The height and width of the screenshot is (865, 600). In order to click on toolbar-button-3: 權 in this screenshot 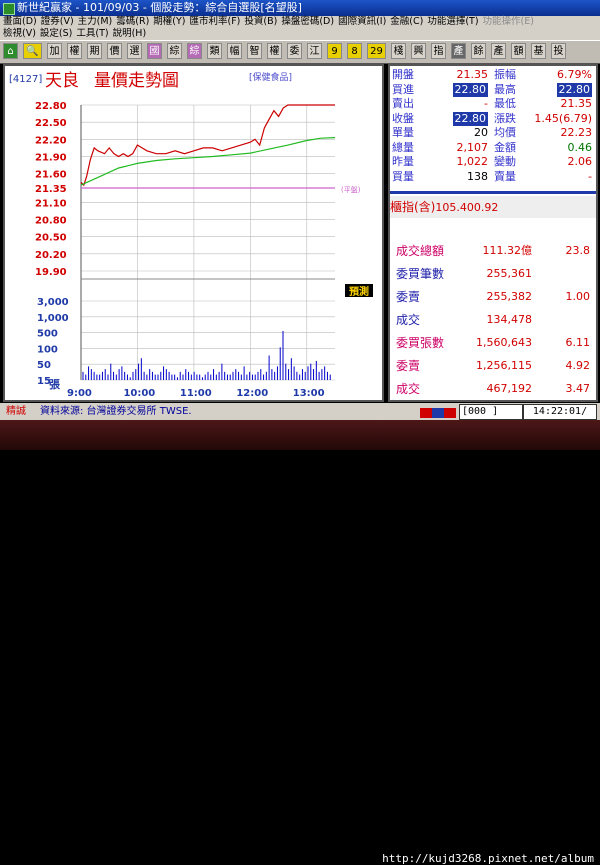, I will do `click(74, 51)`.